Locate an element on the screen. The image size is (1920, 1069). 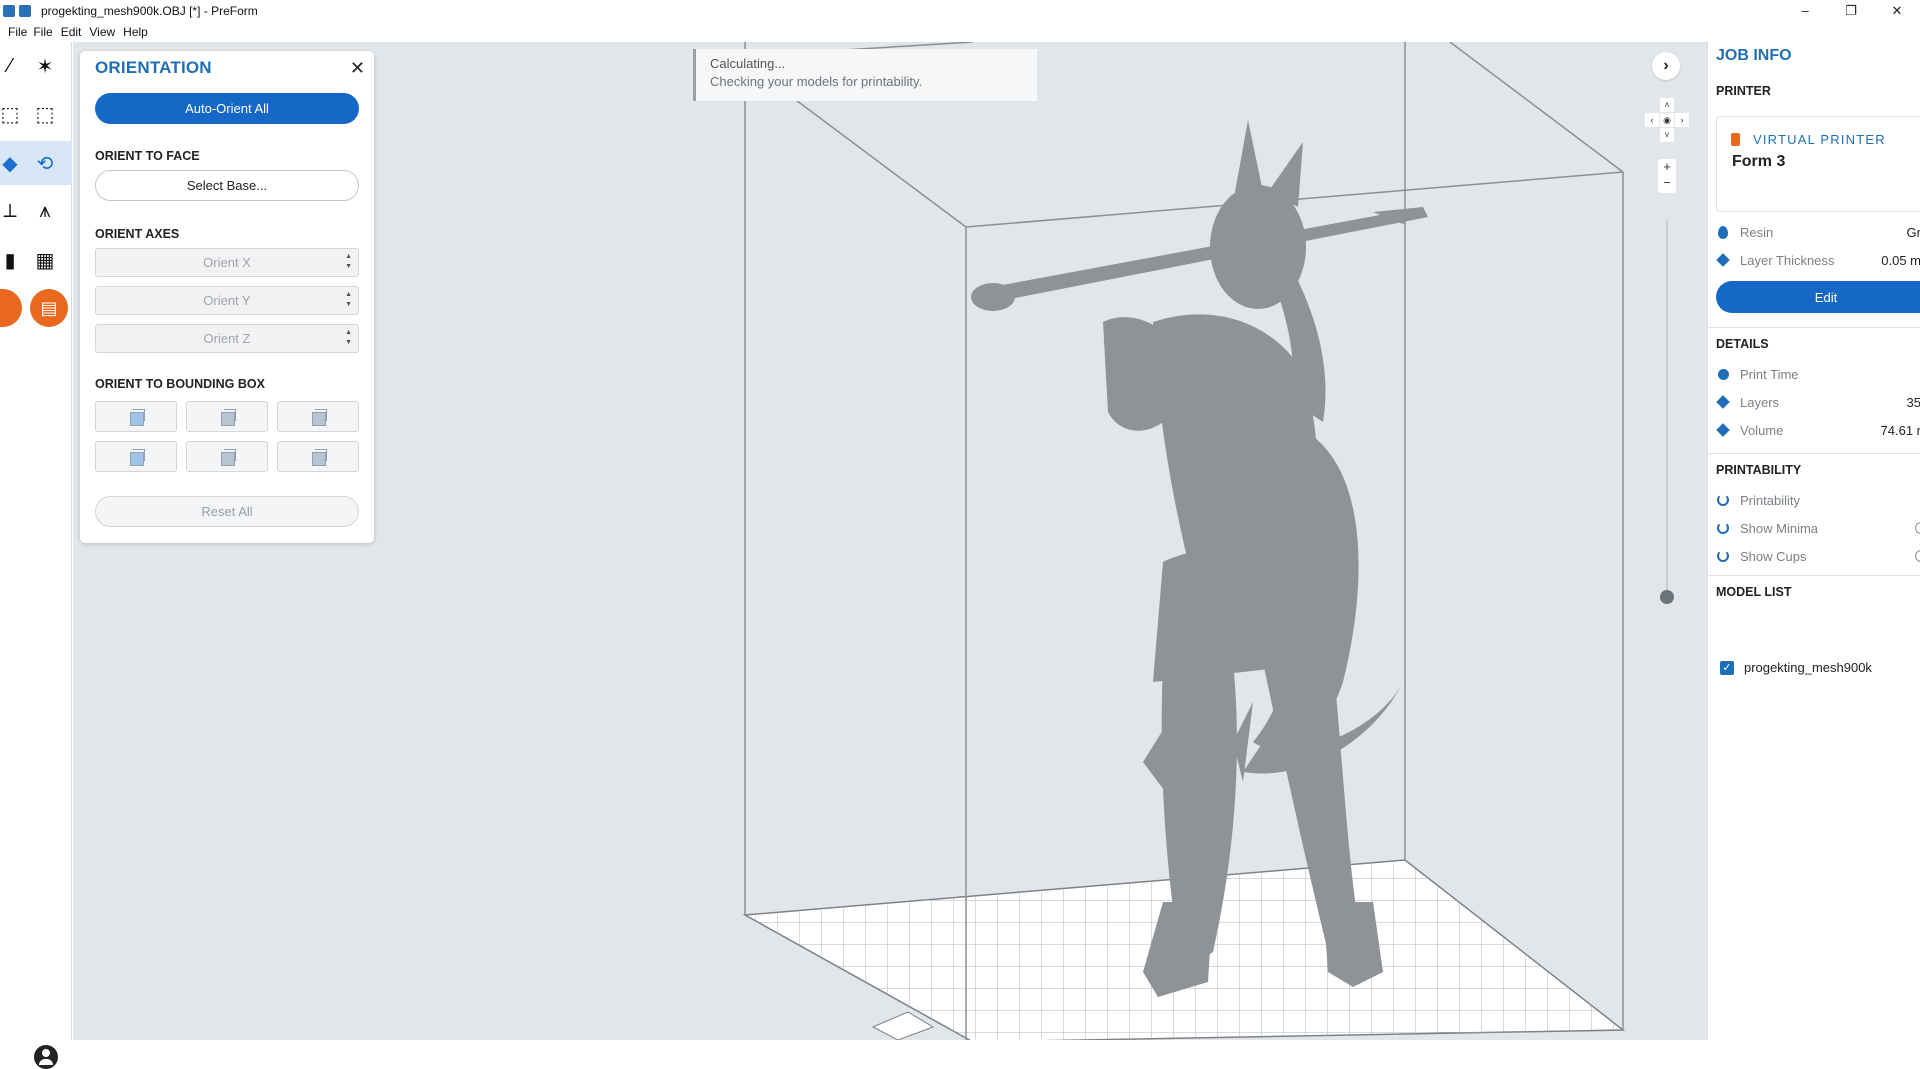
orient-icon: ◆ is located at coordinates (10, 163).